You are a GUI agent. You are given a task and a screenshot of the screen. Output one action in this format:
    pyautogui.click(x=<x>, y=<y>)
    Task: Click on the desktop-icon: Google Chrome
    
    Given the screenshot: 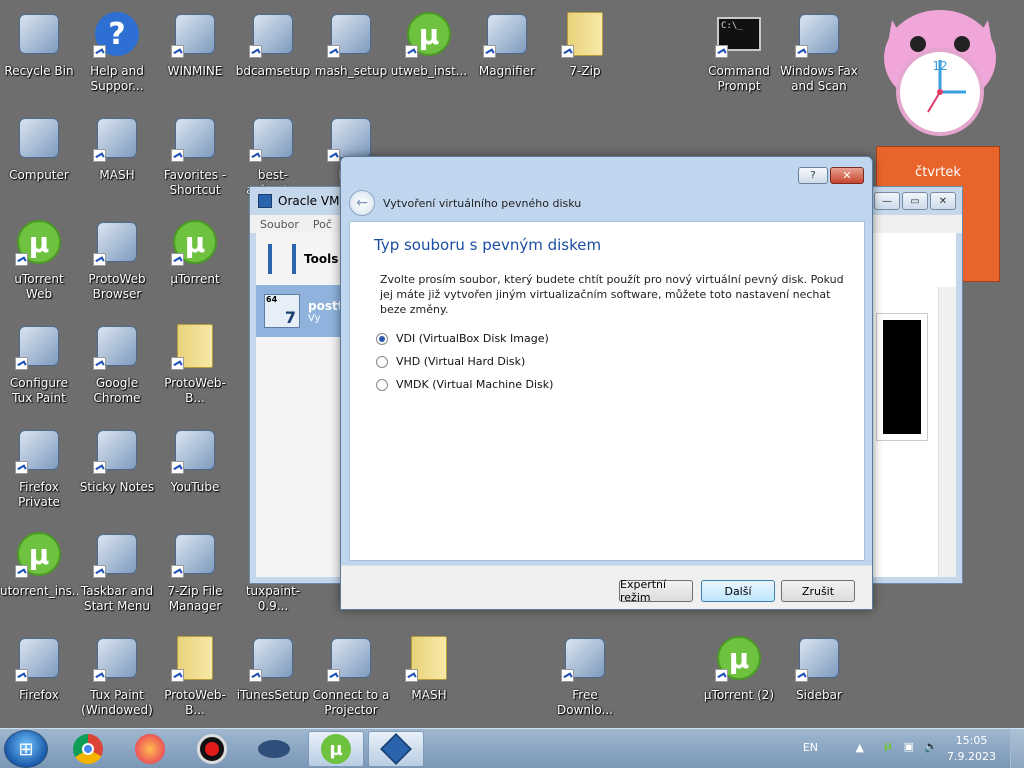 What is the action you would take?
    pyautogui.click(x=117, y=366)
    